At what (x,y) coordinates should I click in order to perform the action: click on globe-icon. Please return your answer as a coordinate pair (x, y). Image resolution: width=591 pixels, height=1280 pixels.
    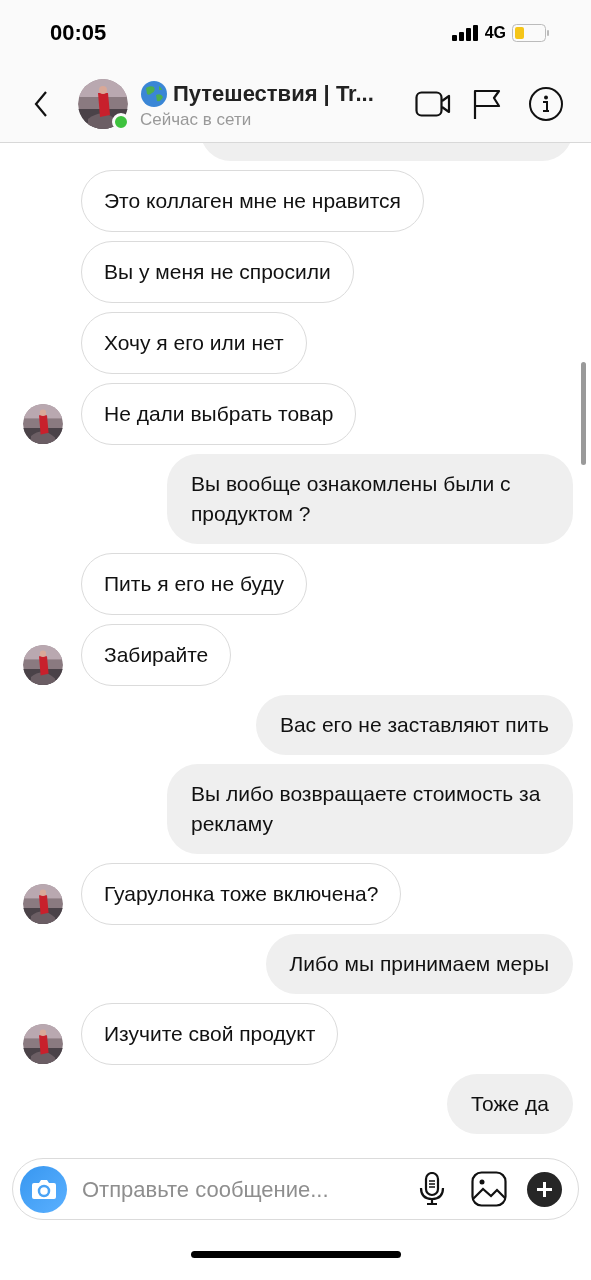
    Looking at the image, I should click on (154, 93).